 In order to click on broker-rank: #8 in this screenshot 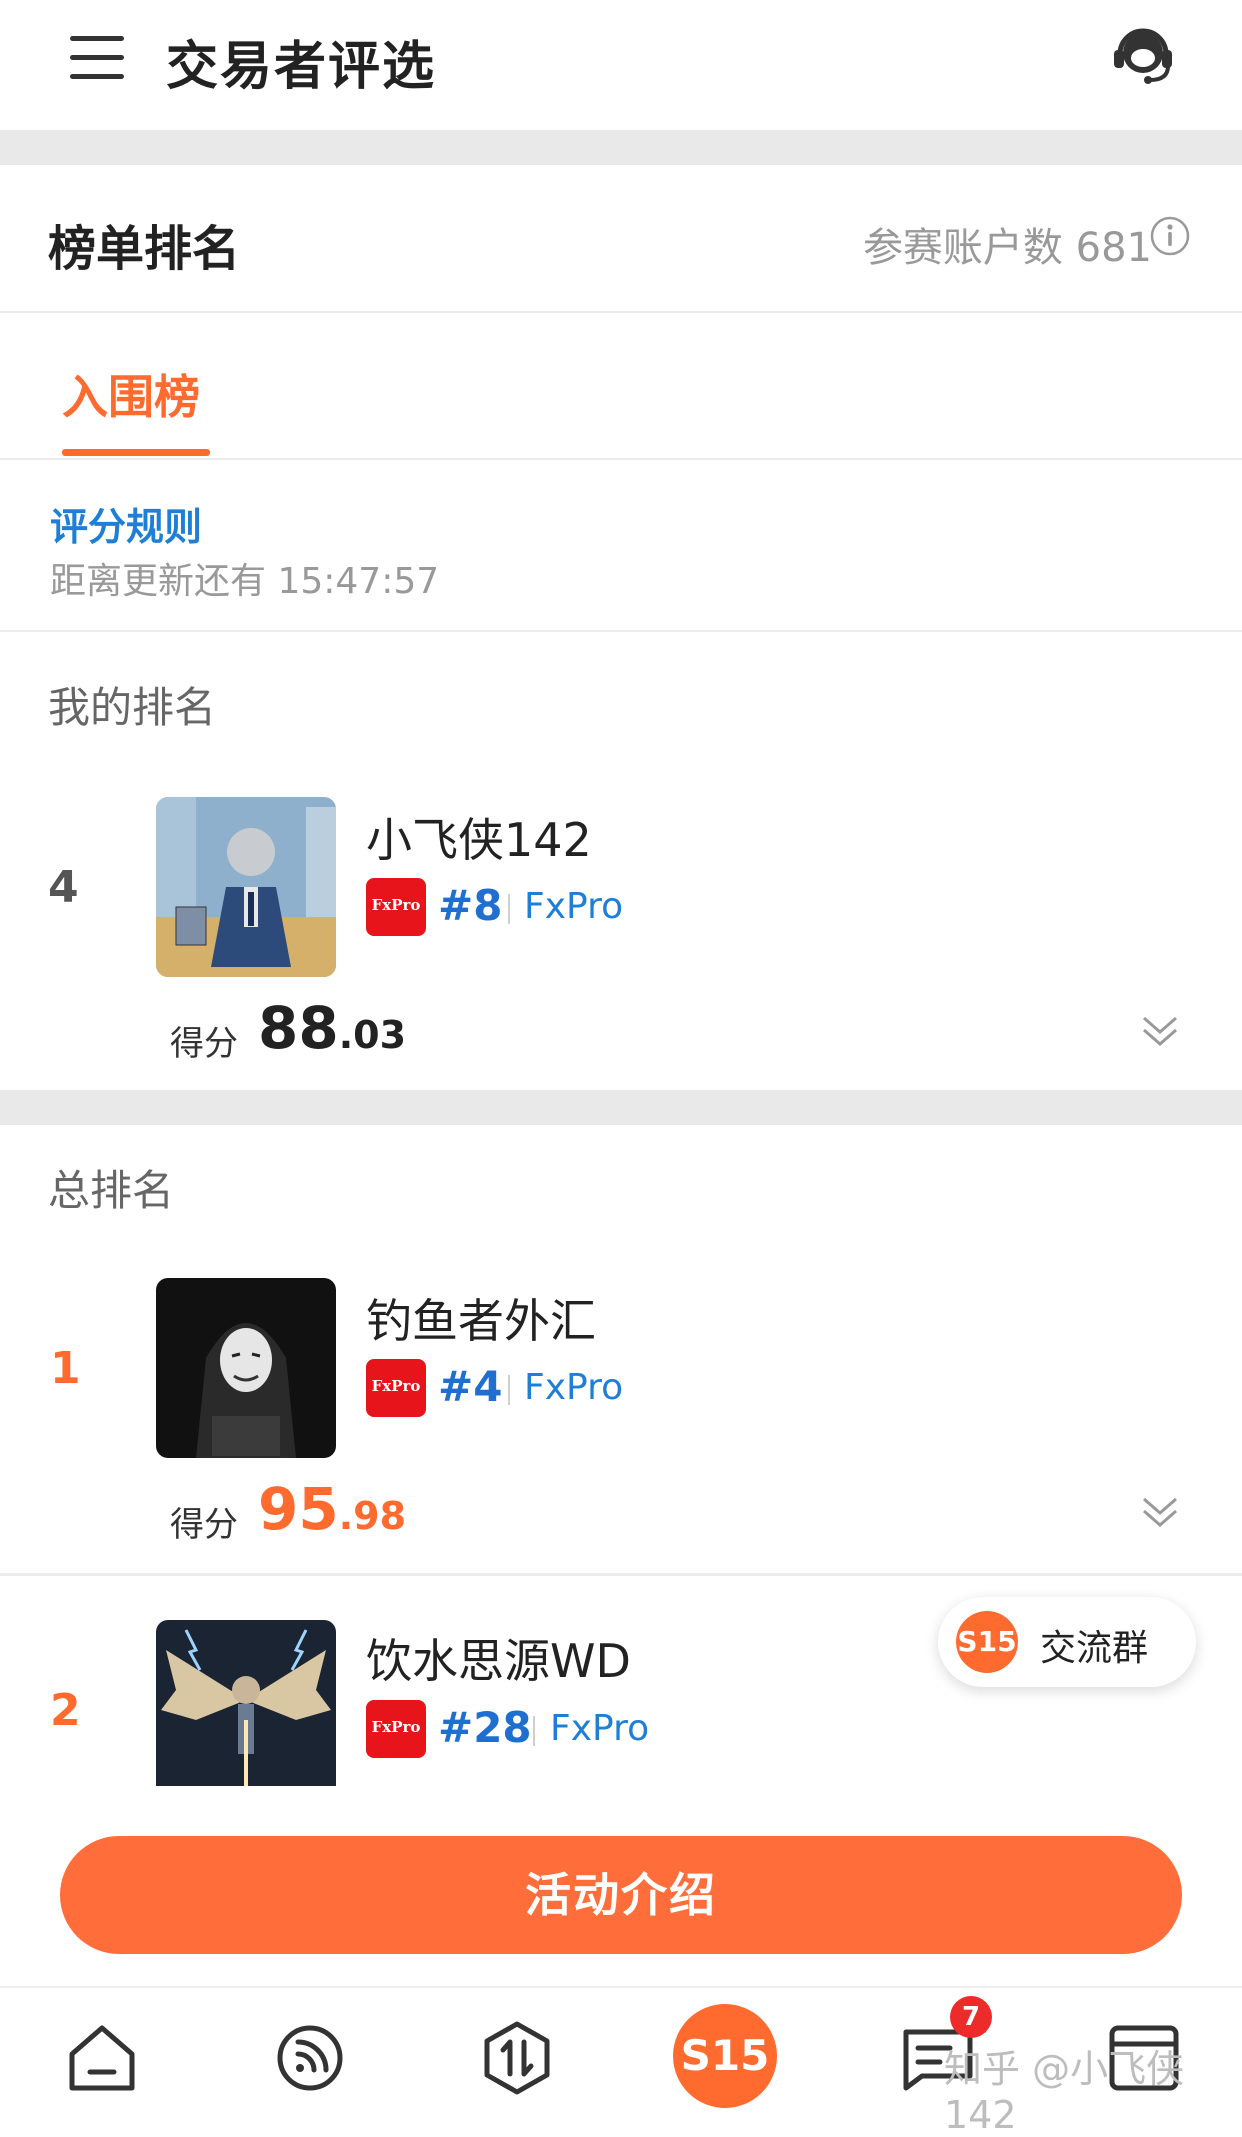, I will do `click(470, 905)`.